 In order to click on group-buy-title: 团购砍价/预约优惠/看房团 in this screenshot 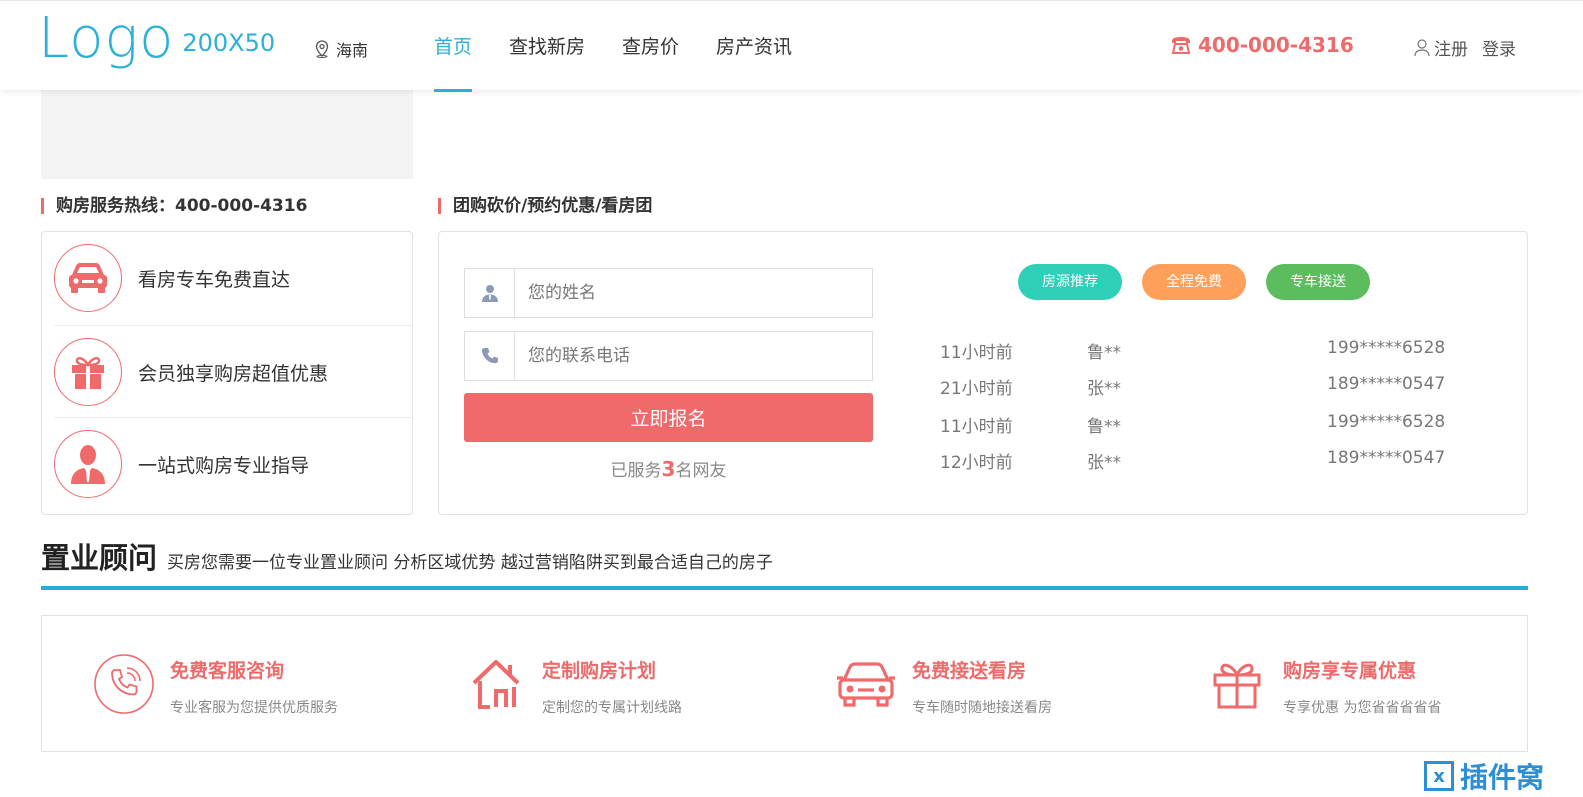, I will do `click(545, 206)`.